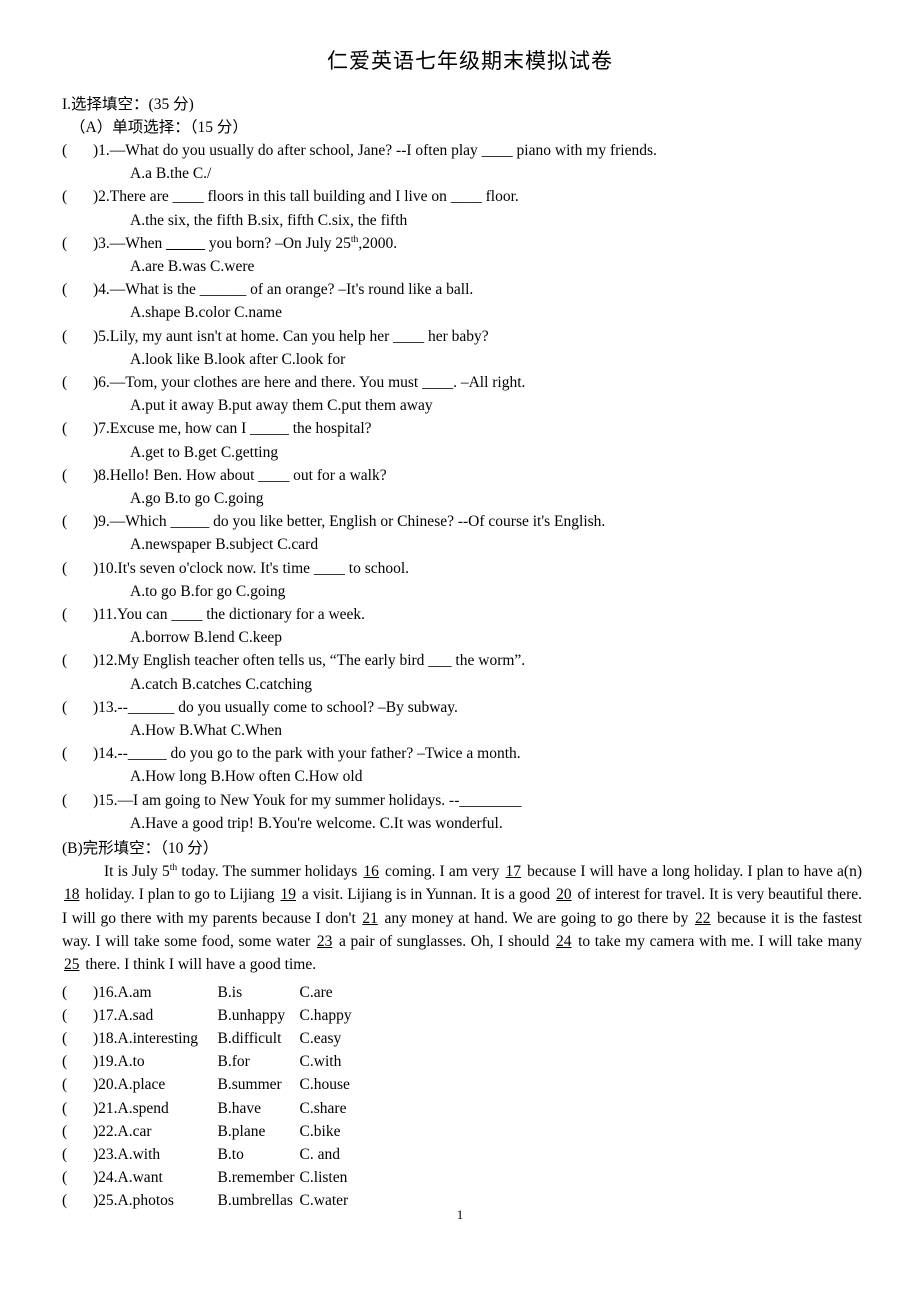  What do you see at coordinates (460, 1131) in the screenshot?
I see `cloze-choice-row: ()22.A.car B.plane C.bike` at bounding box center [460, 1131].